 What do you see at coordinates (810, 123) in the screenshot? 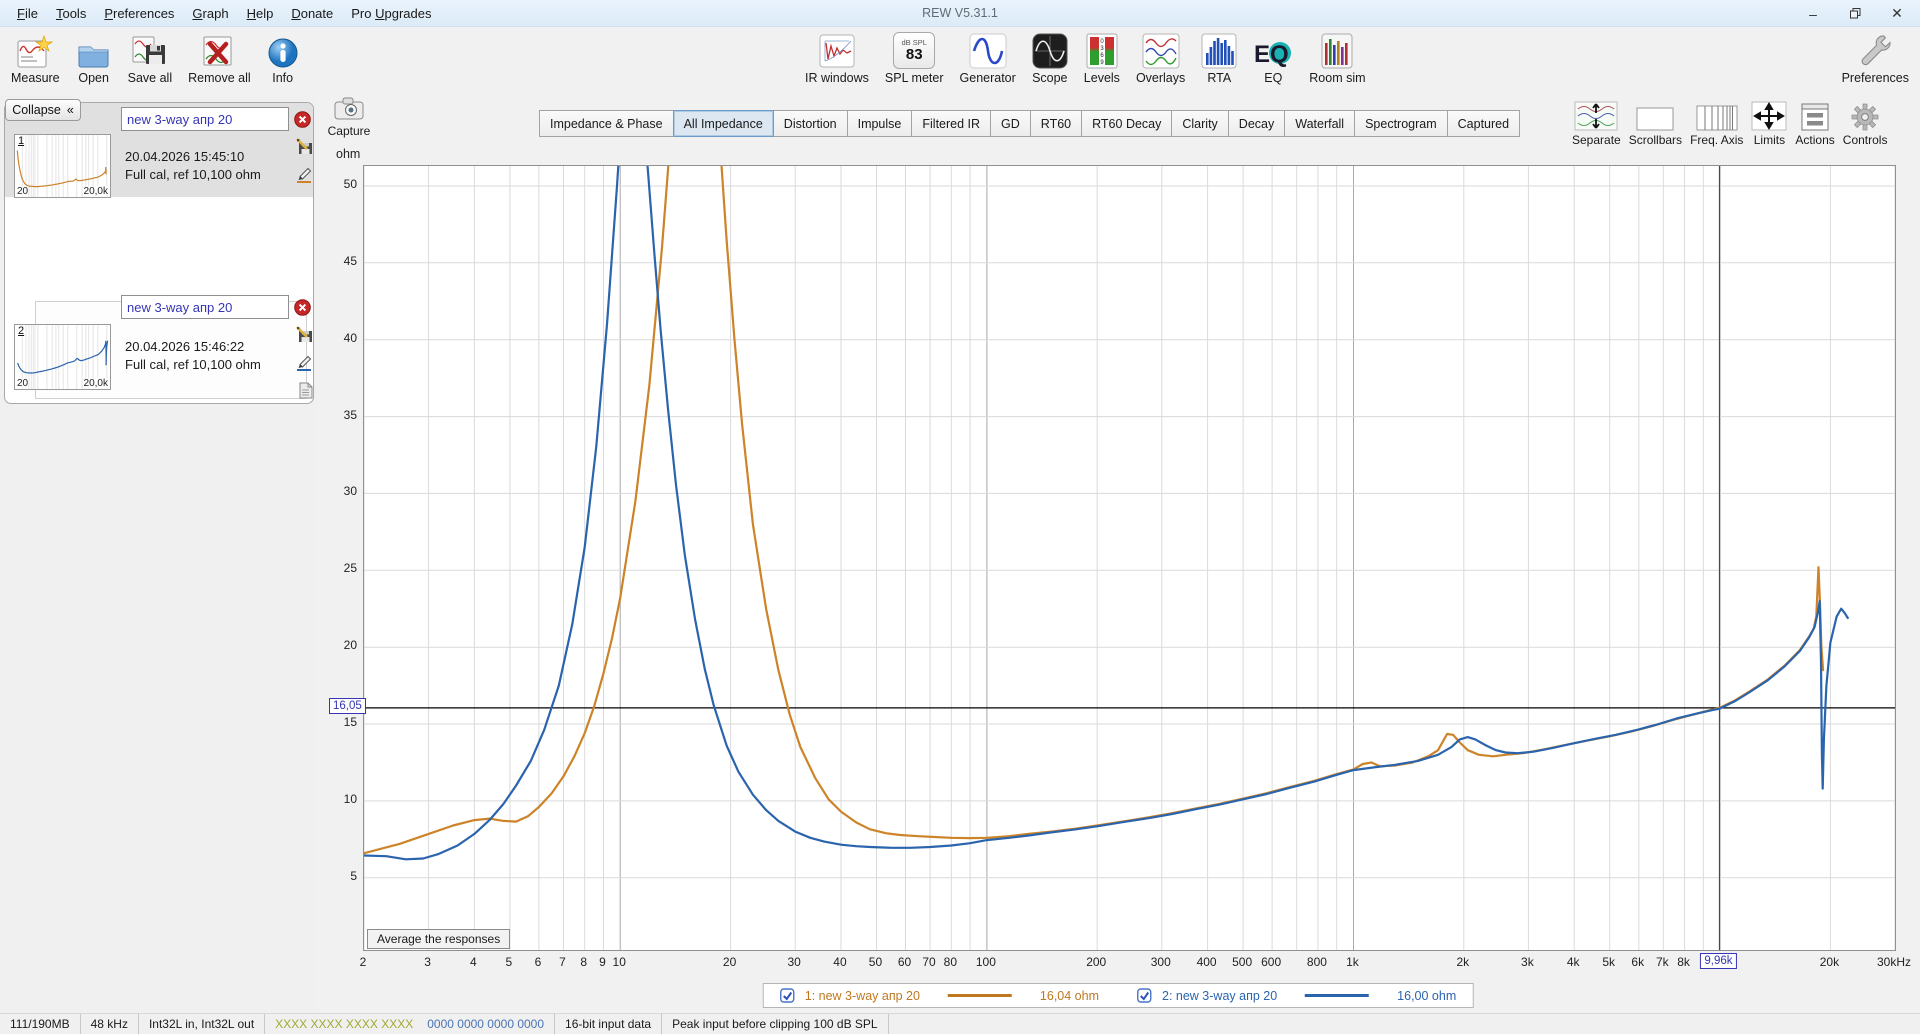
I see `tab-distortion: Distortion` at bounding box center [810, 123].